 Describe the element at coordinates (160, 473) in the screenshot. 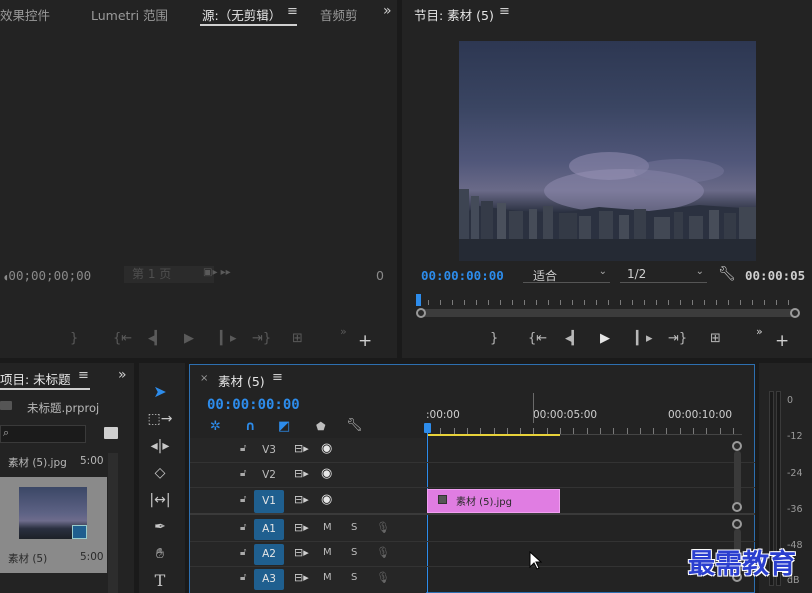

I see `razor-tool-icon: ◇` at that location.